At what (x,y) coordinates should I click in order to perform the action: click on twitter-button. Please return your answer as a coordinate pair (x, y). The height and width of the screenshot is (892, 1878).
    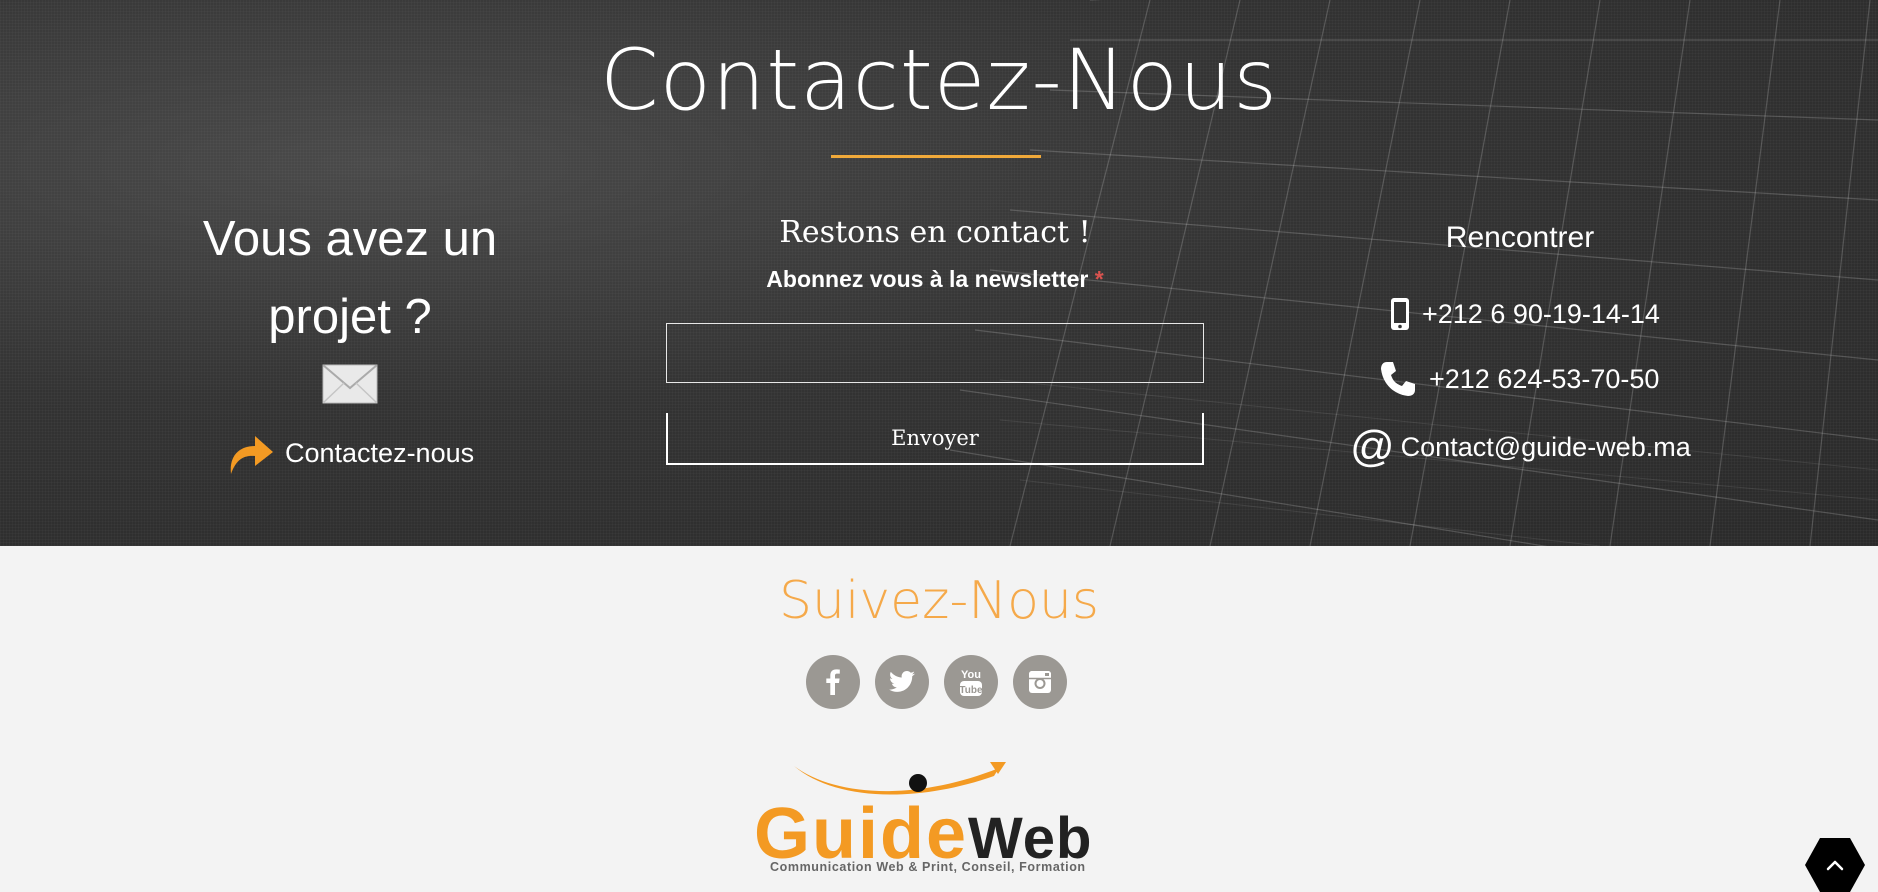
    Looking at the image, I should click on (902, 682).